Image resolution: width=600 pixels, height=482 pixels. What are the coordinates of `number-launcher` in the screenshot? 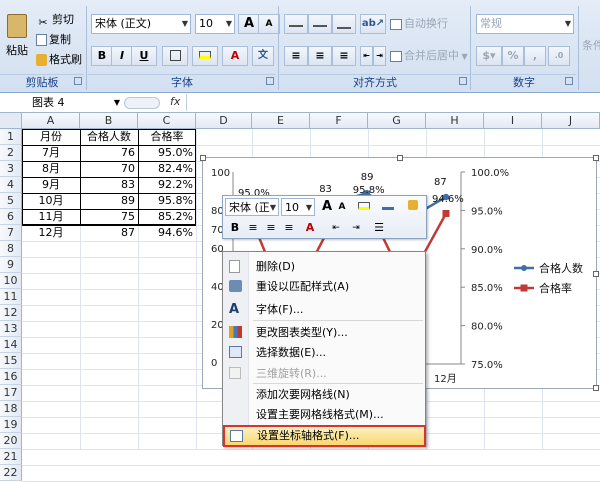 It's located at (569, 81).